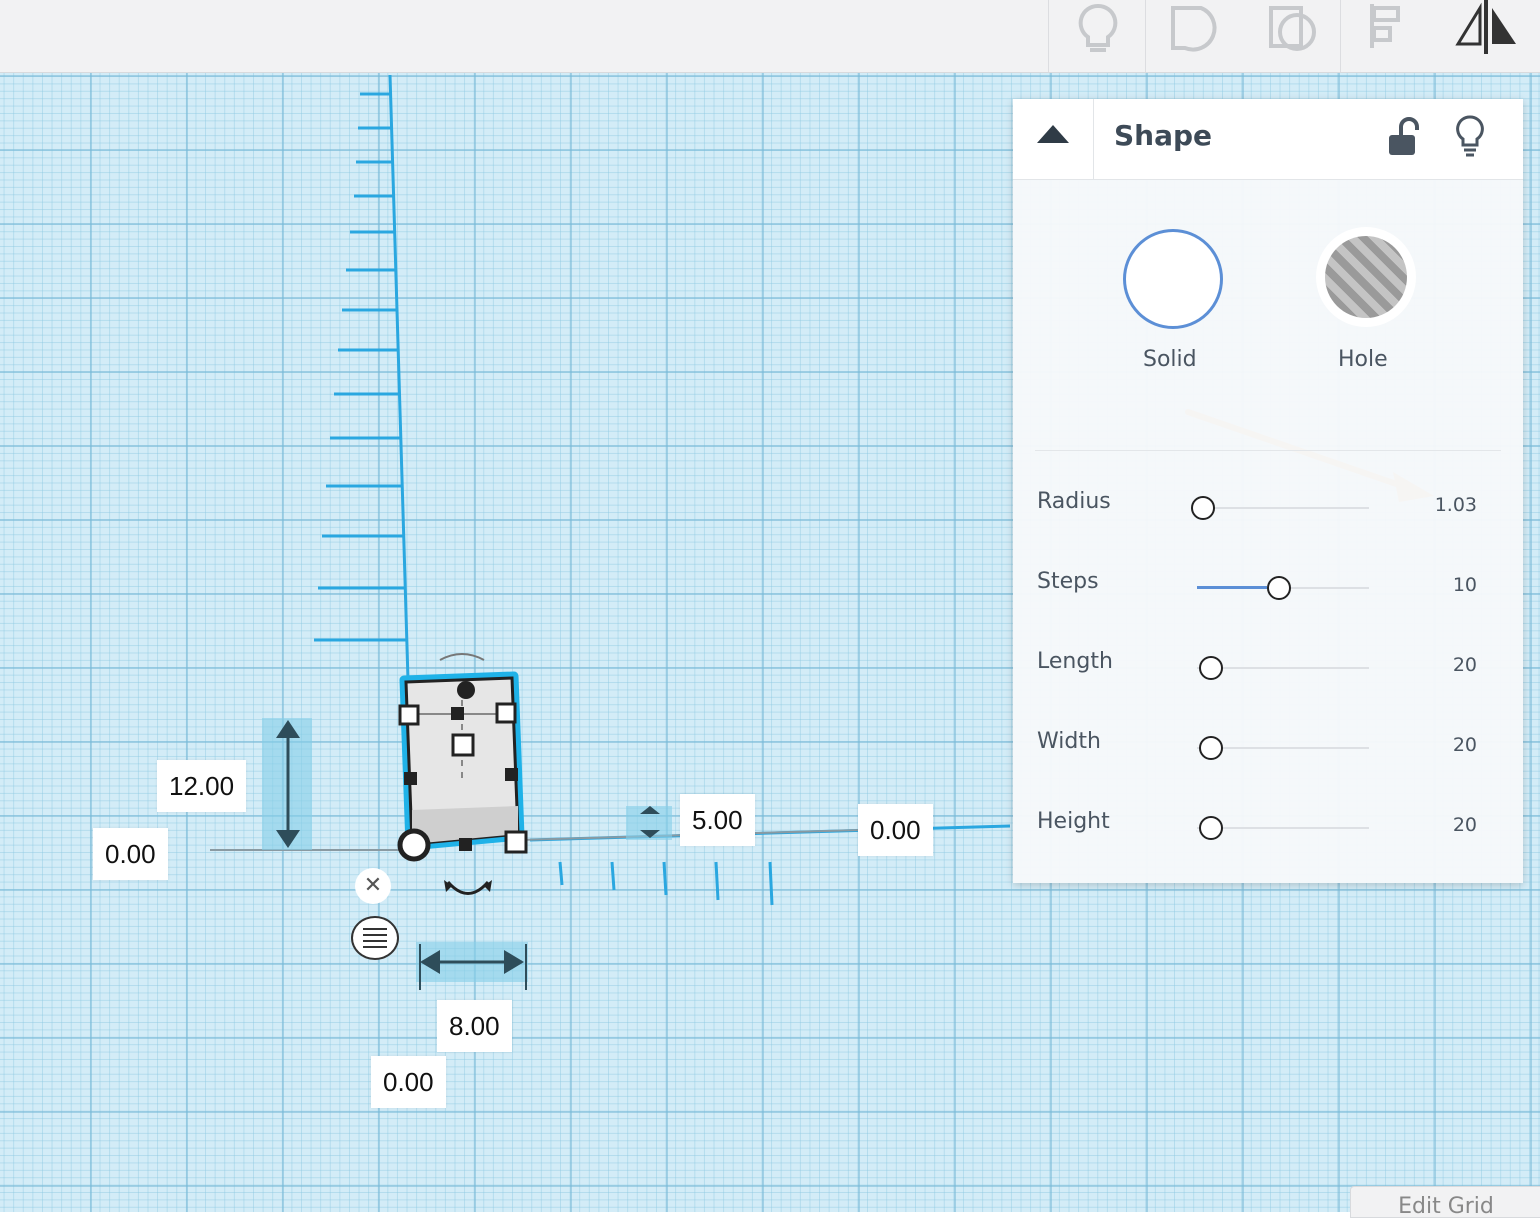  Describe the element at coordinates (474, 1026) in the screenshot. I see `width-dimension-label: 8.00` at that location.